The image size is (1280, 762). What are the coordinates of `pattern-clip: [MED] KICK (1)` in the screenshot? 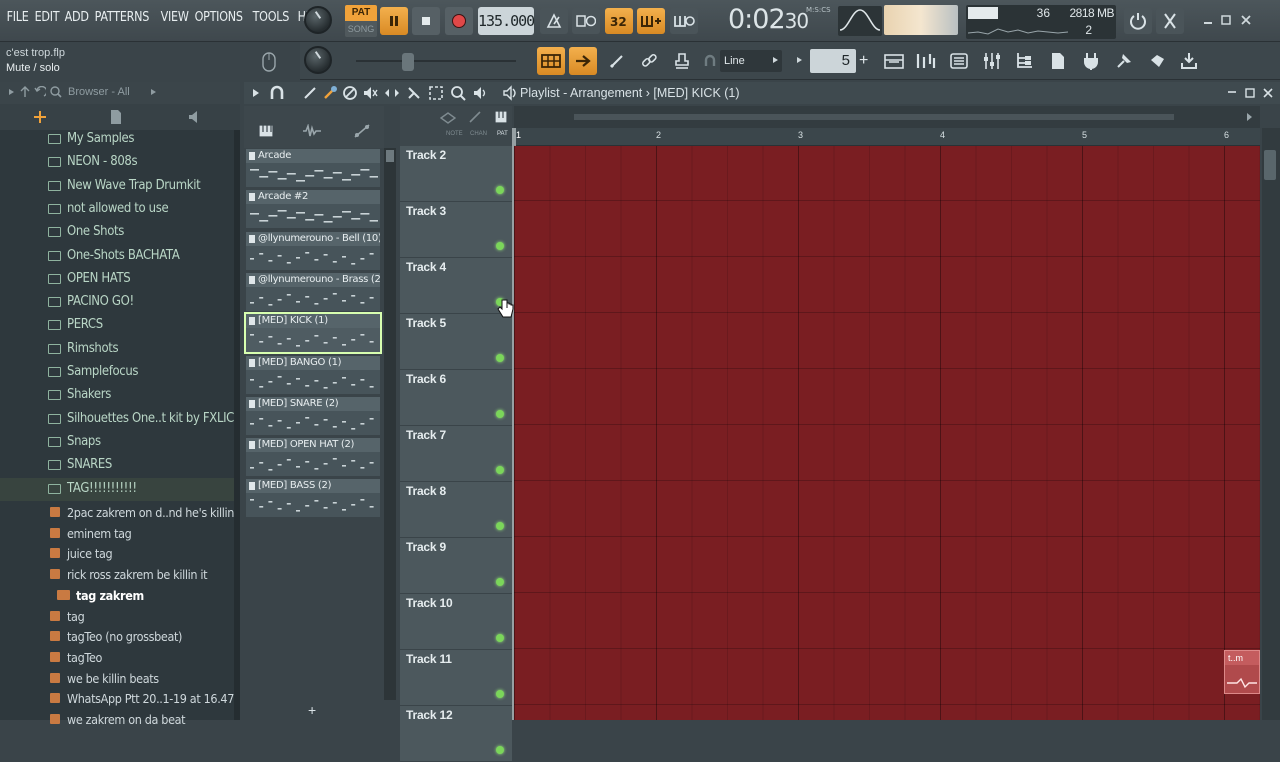 It's located at (313, 333).